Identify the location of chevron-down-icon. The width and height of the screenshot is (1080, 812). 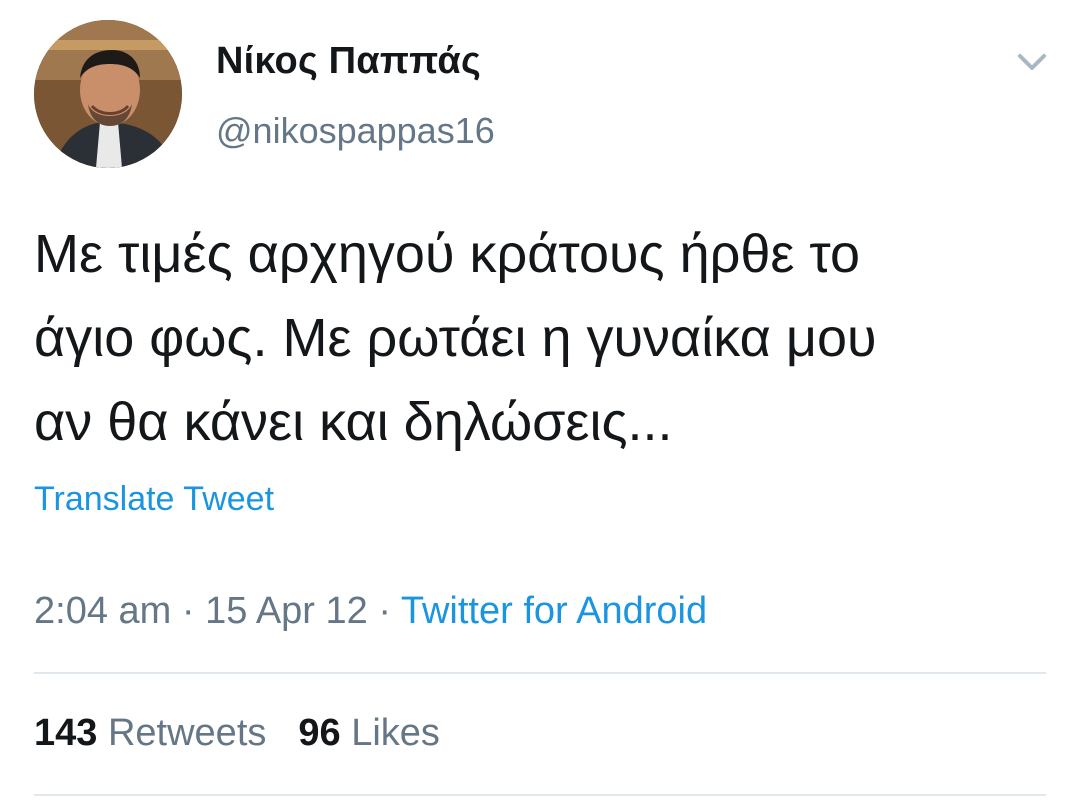
(1032, 62).